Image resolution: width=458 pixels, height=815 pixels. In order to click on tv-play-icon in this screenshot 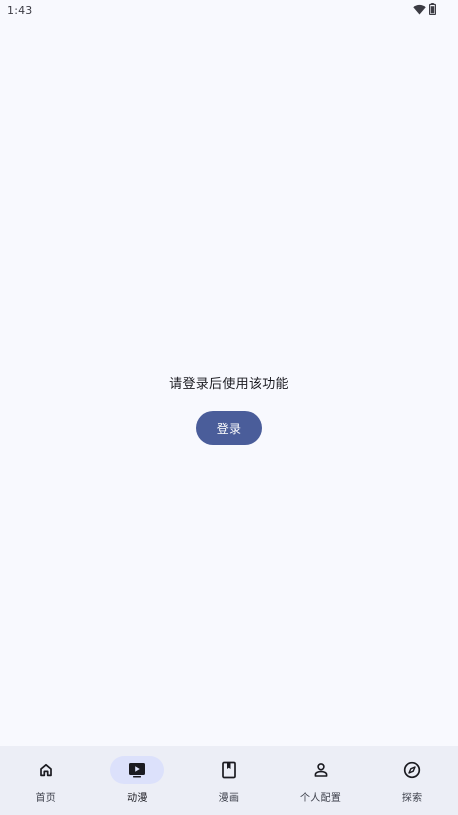, I will do `click(137, 770)`.